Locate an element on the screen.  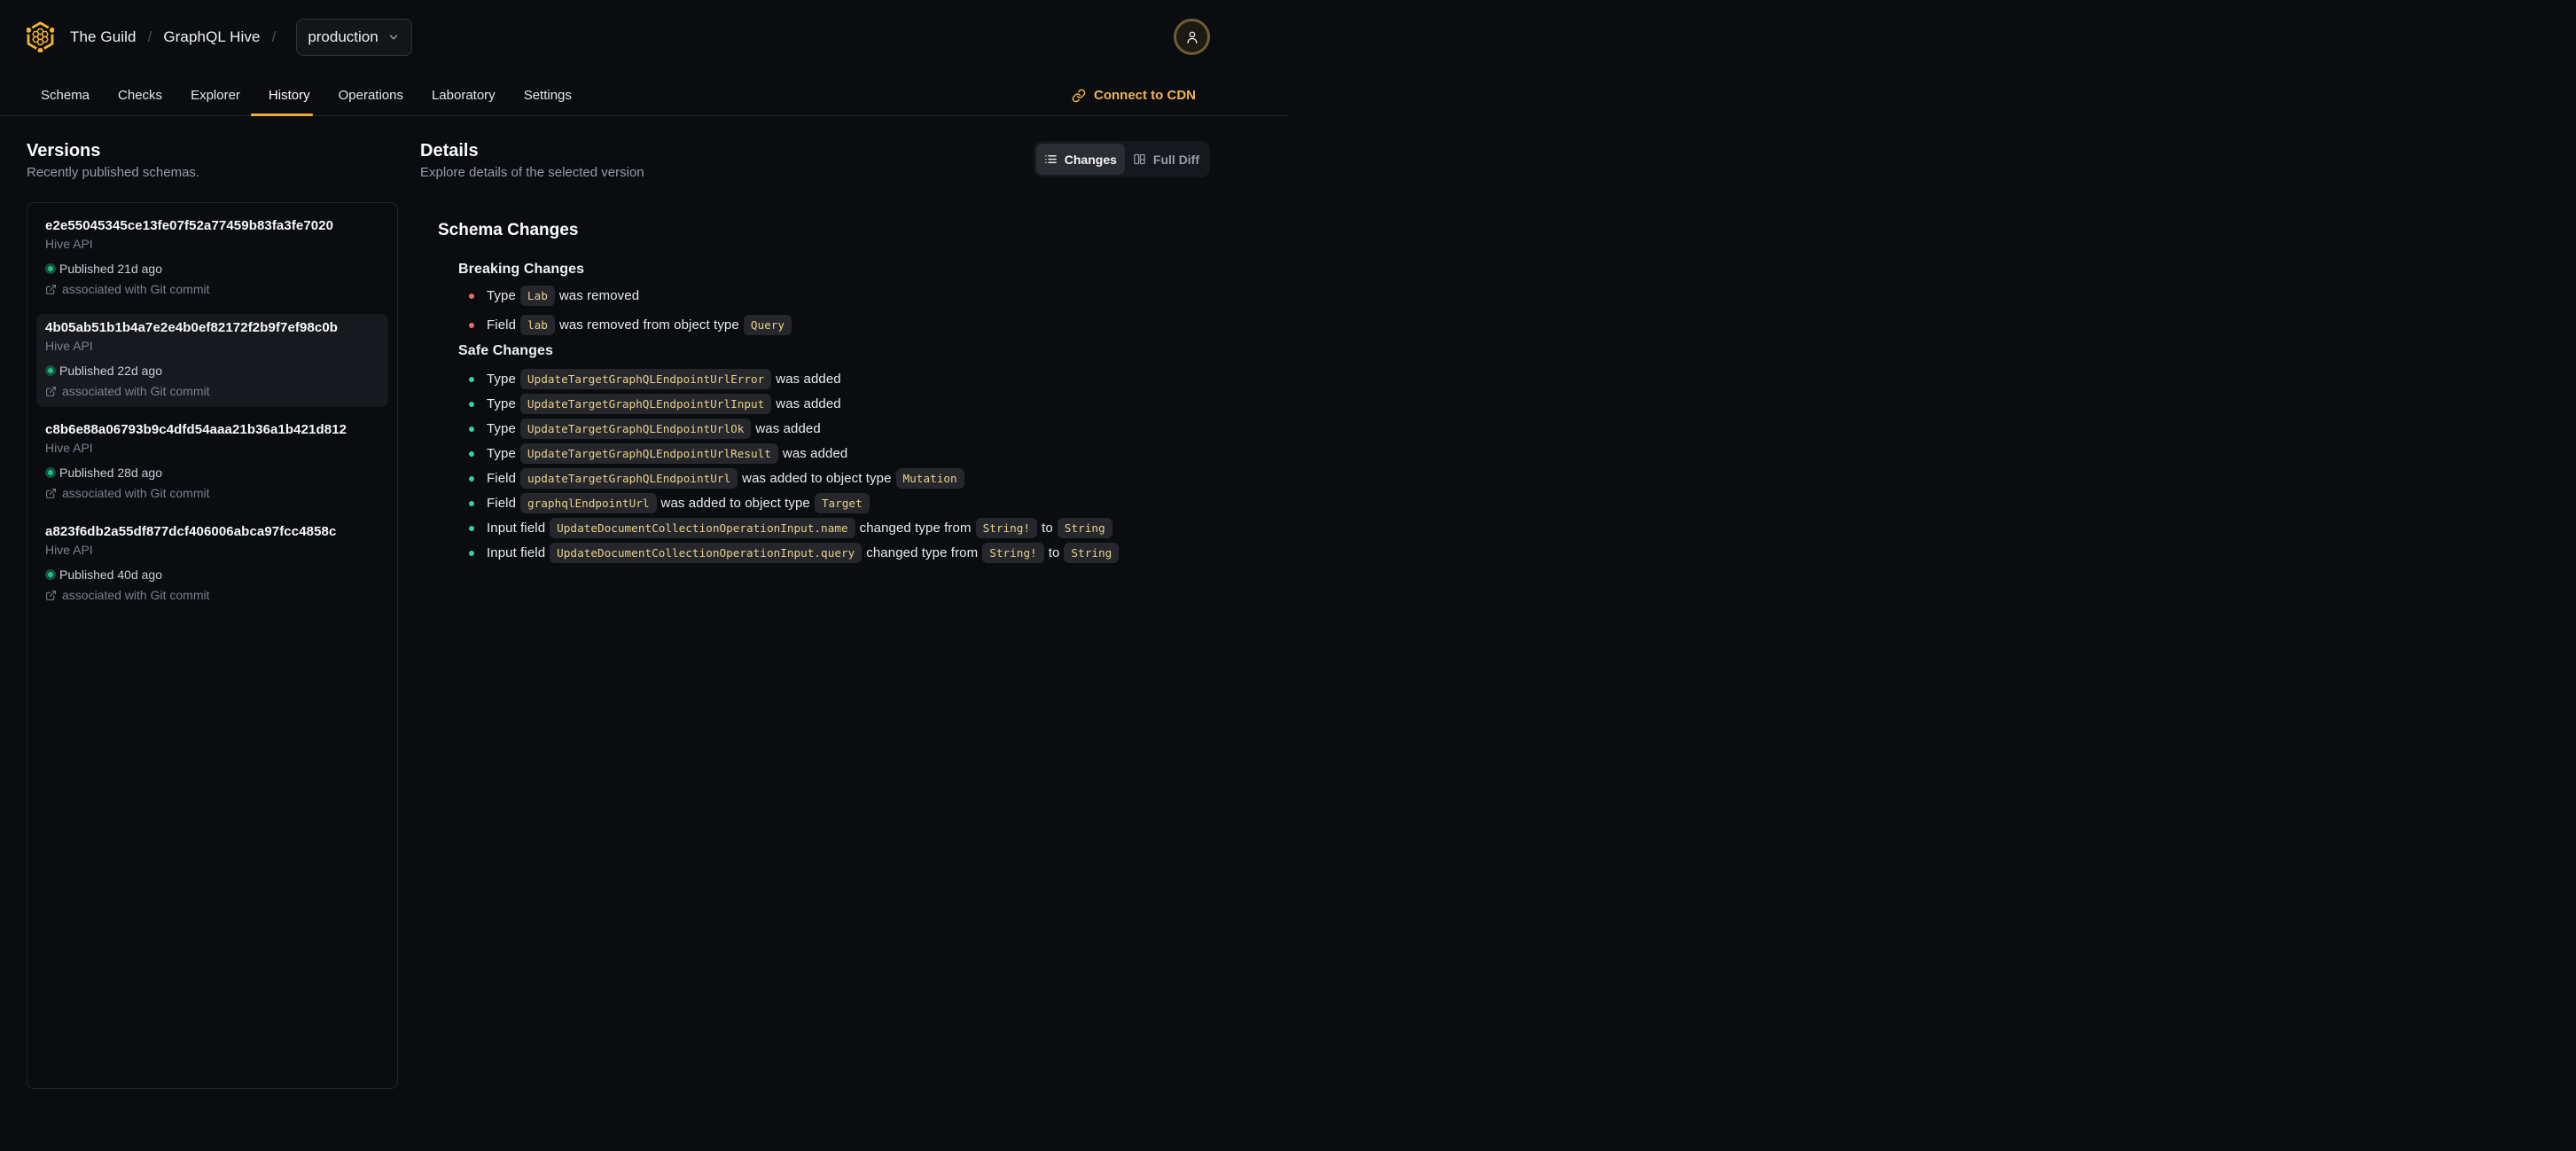
published-status-text: Published 22d ago is located at coordinates (110, 371).